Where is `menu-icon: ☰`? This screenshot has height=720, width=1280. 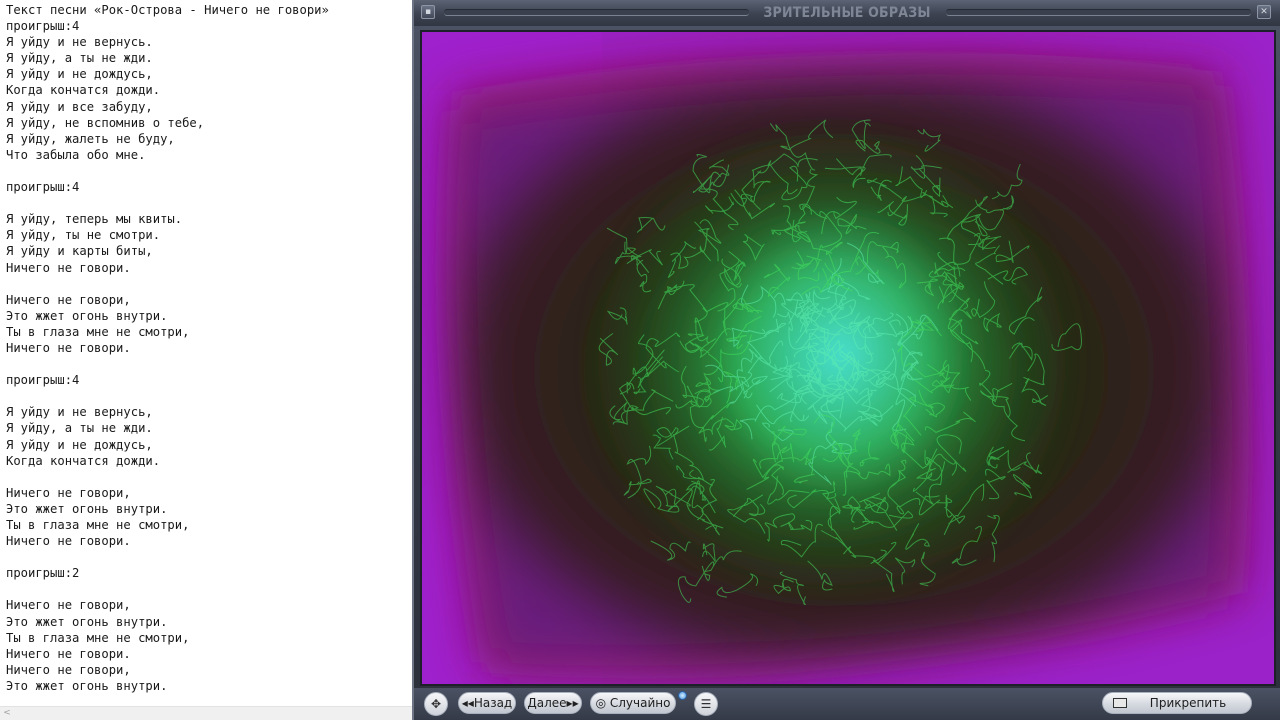
menu-icon: ☰ is located at coordinates (706, 704).